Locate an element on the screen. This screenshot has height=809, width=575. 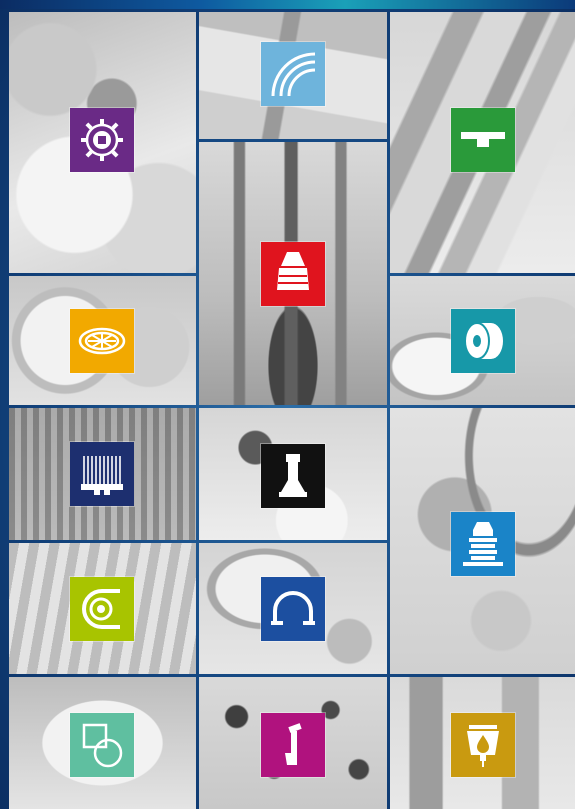
tile-bellows is located at coordinates (482, 541).